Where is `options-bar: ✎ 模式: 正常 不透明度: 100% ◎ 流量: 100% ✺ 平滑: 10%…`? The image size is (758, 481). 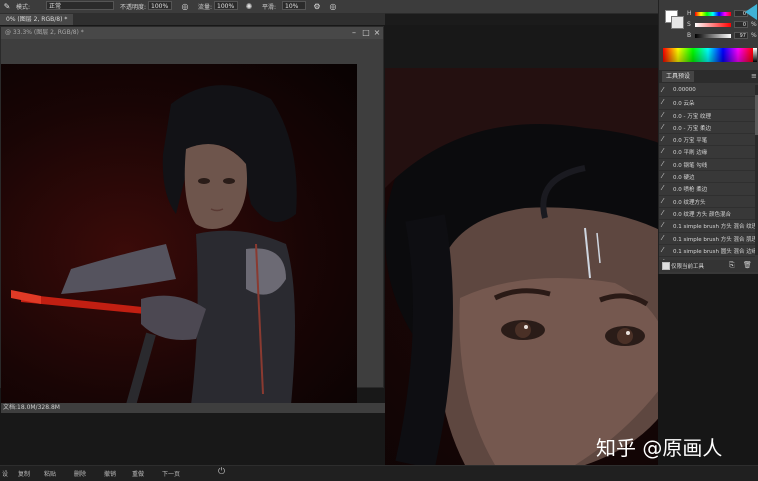
options-bar: ✎ 模式: 正常 不透明度: 100% ◎ 流量: 100% ✺ 平滑: 10%… is located at coordinates (379, 7).